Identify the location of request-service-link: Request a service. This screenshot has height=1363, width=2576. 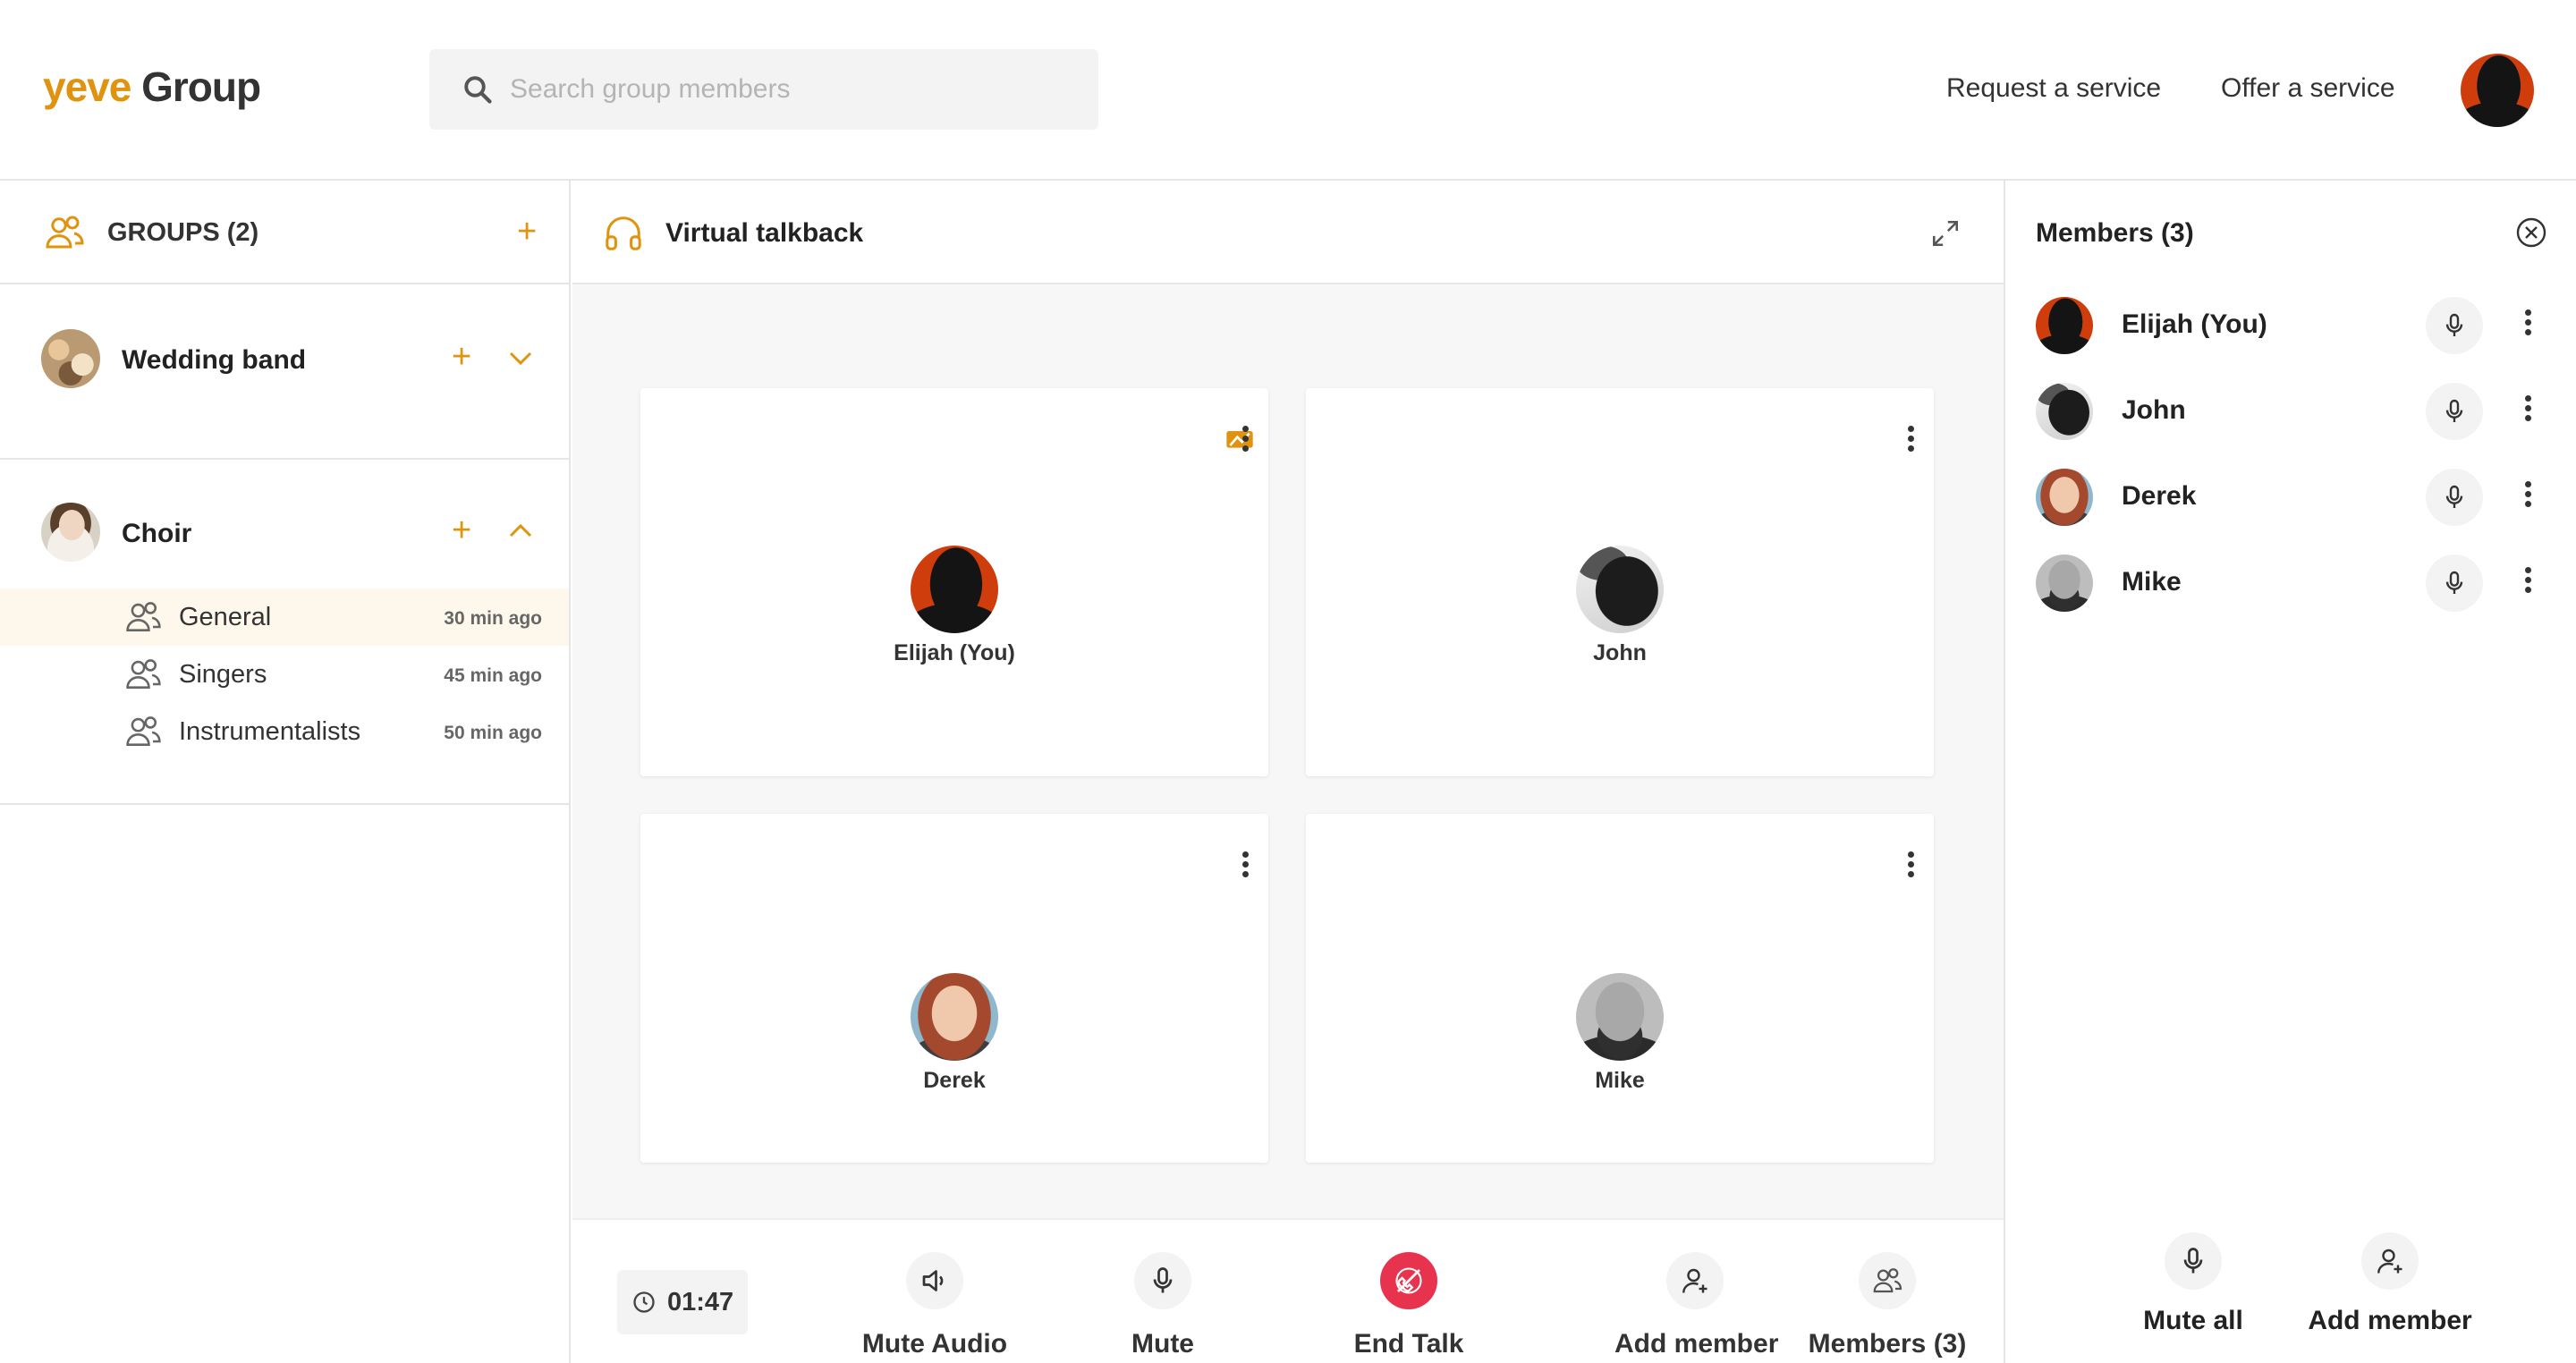
(2053, 89).